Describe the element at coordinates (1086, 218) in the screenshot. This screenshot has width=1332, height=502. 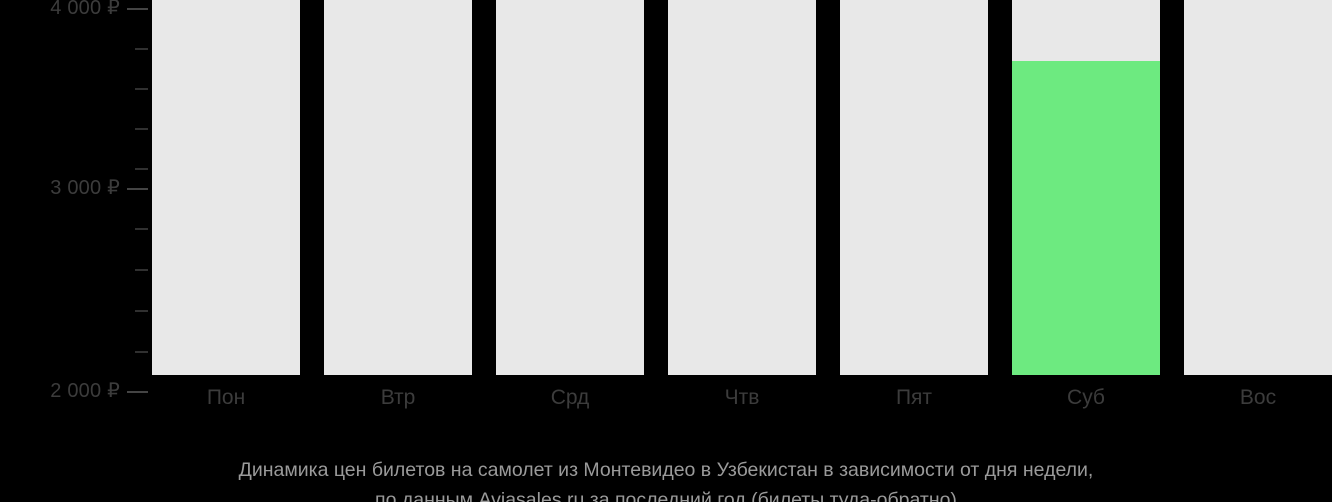
I see `bar-fill-highlight` at that location.